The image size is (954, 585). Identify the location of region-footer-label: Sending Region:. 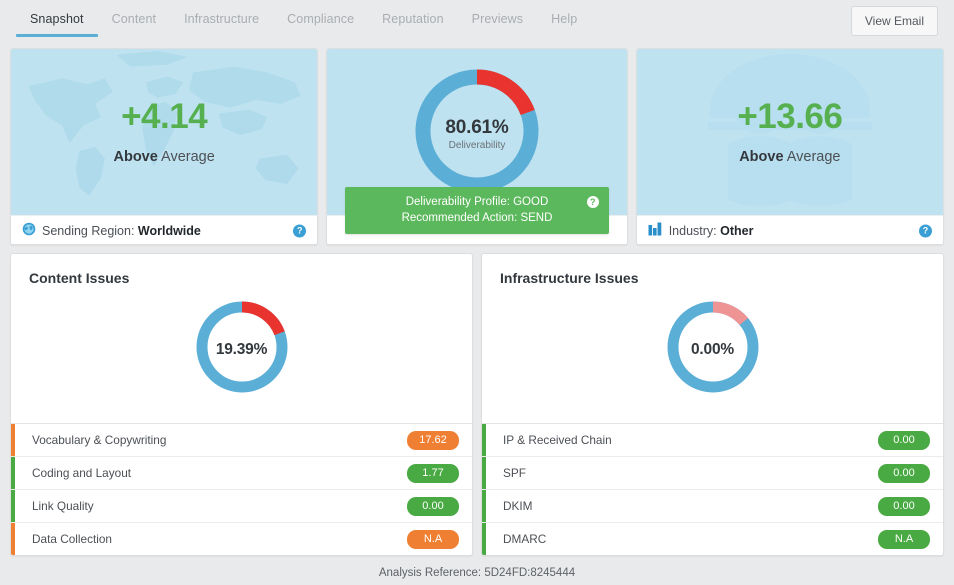
(90, 230).